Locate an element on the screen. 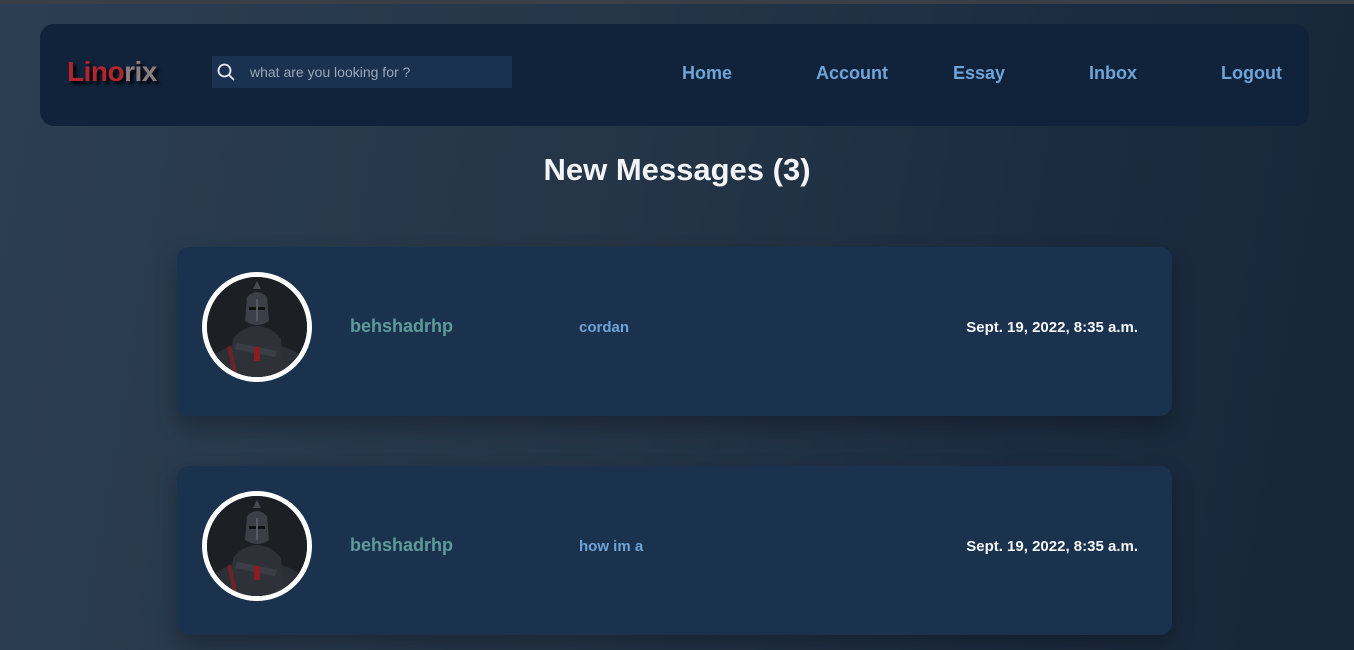  nav-home-link: Home is located at coordinates (707, 73).